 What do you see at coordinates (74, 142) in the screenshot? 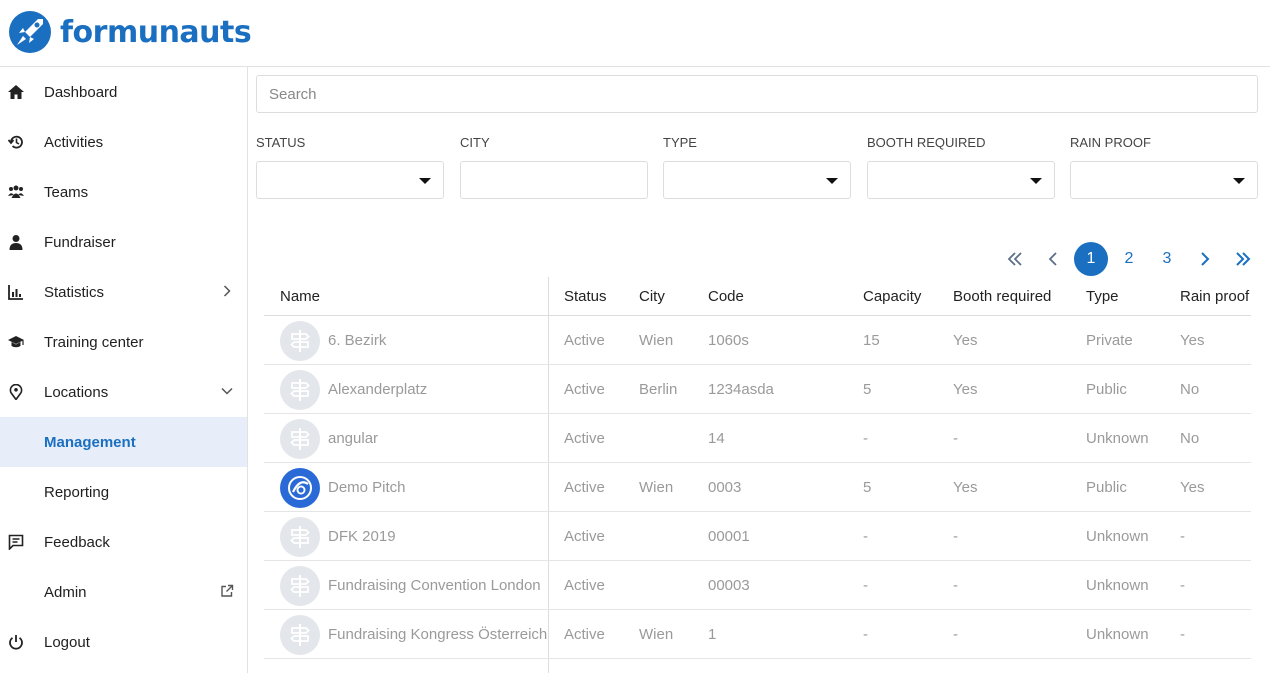
I see `sidebar-item-label: Activities` at bounding box center [74, 142].